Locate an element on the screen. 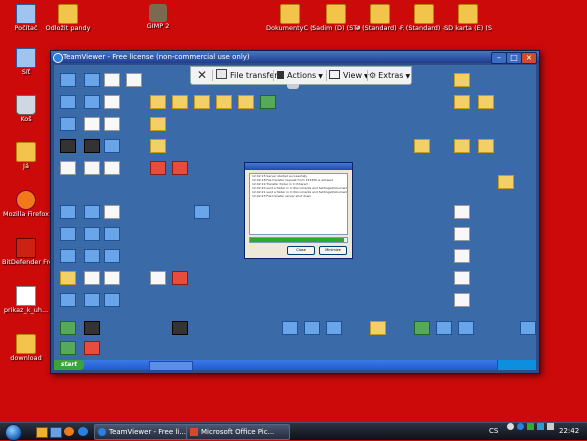 The image size is (587, 441). network-icon is located at coordinates (540, 426).